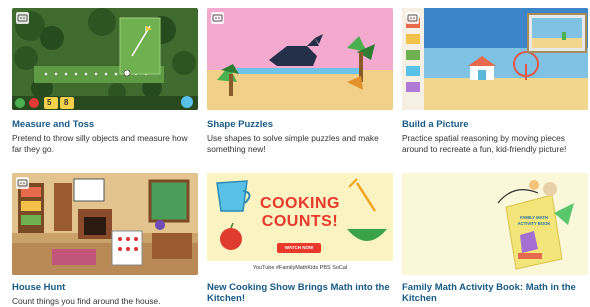 The width and height of the screenshot is (590, 307). I want to click on activity-book-cover-title: FAMILY MATH ACTIVITY BOOK, so click(534, 220).